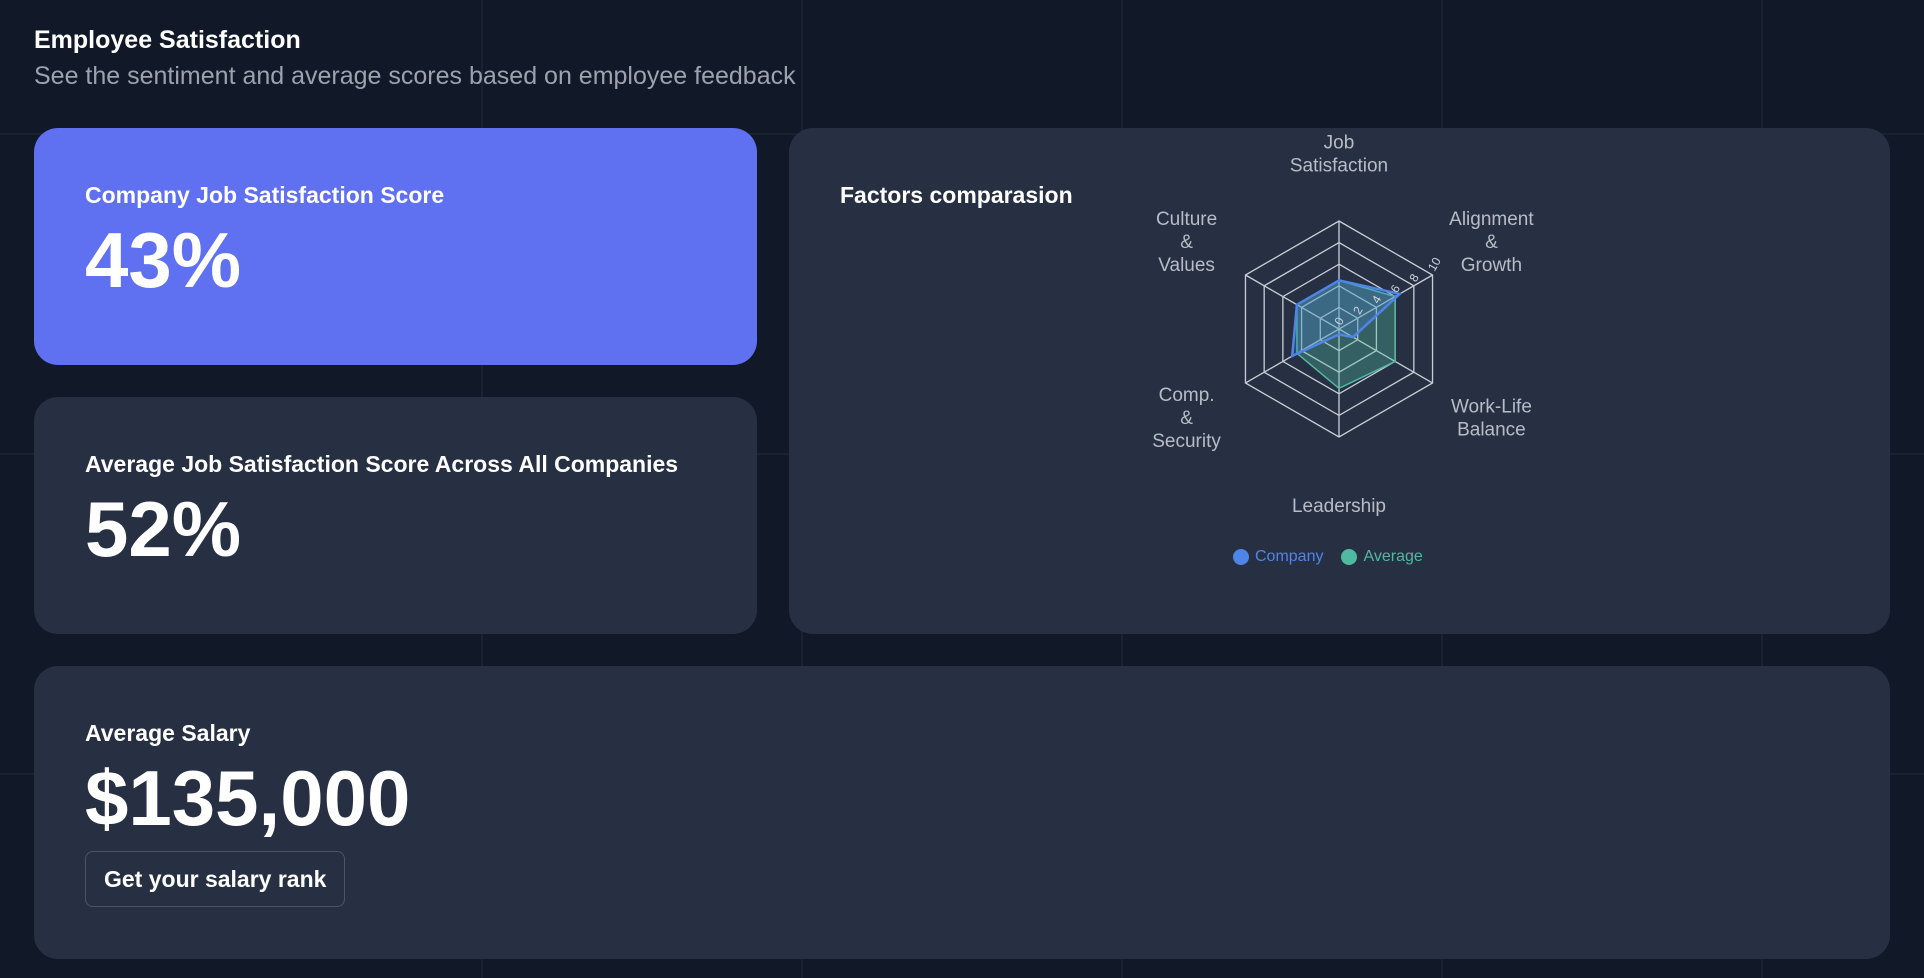  What do you see at coordinates (248, 798) in the screenshot?
I see `average-salary-value: $135,000` at bounding box center [248, 798].